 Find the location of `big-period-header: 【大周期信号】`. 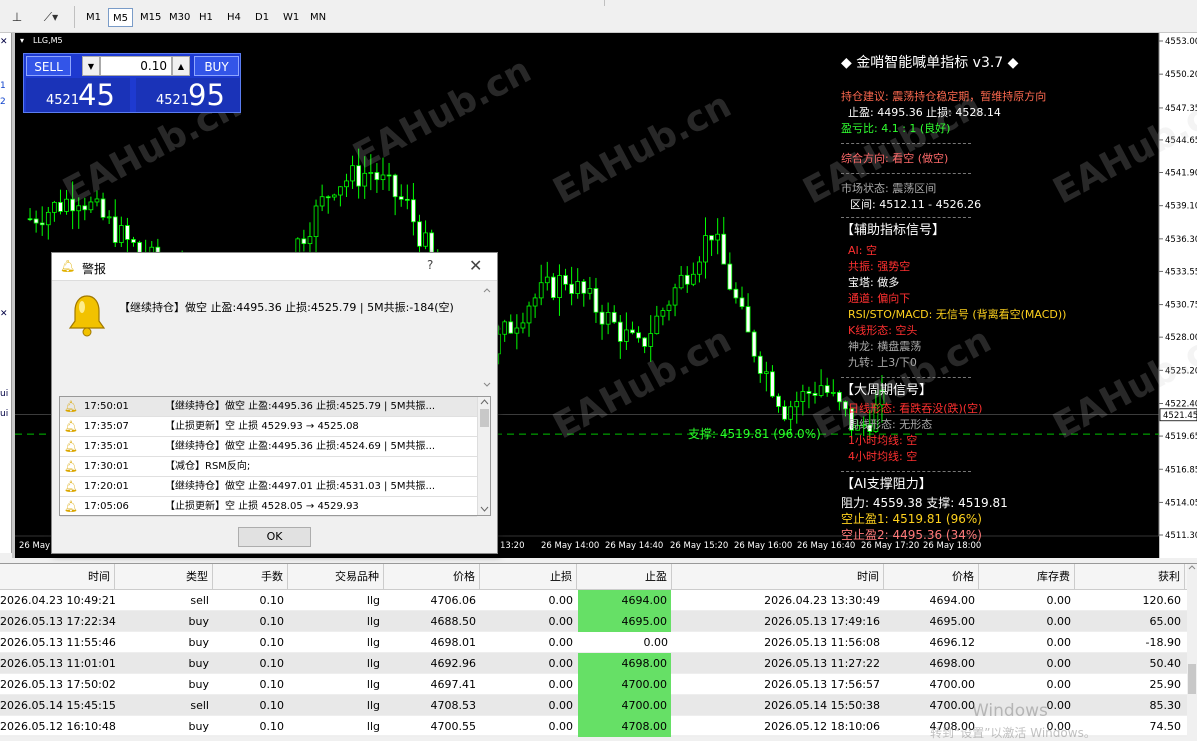

big-period-header: 【大周期信号】 is located at coordinates (887, 390).